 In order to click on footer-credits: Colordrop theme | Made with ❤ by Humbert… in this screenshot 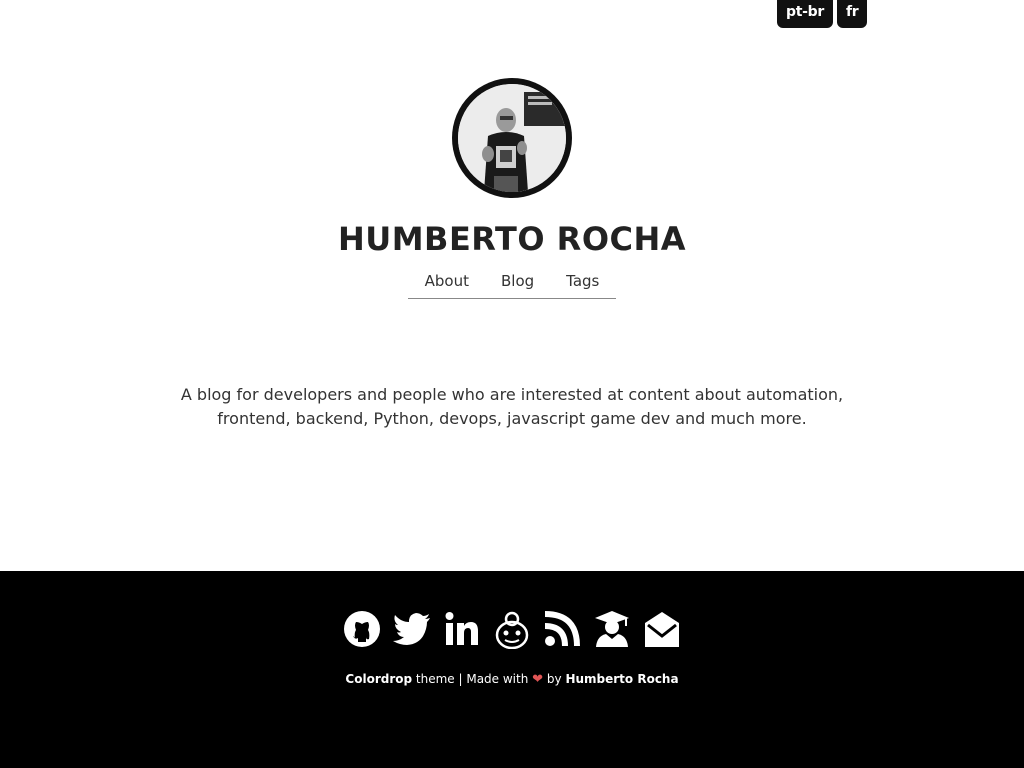, I will do `click(512, 679)`.